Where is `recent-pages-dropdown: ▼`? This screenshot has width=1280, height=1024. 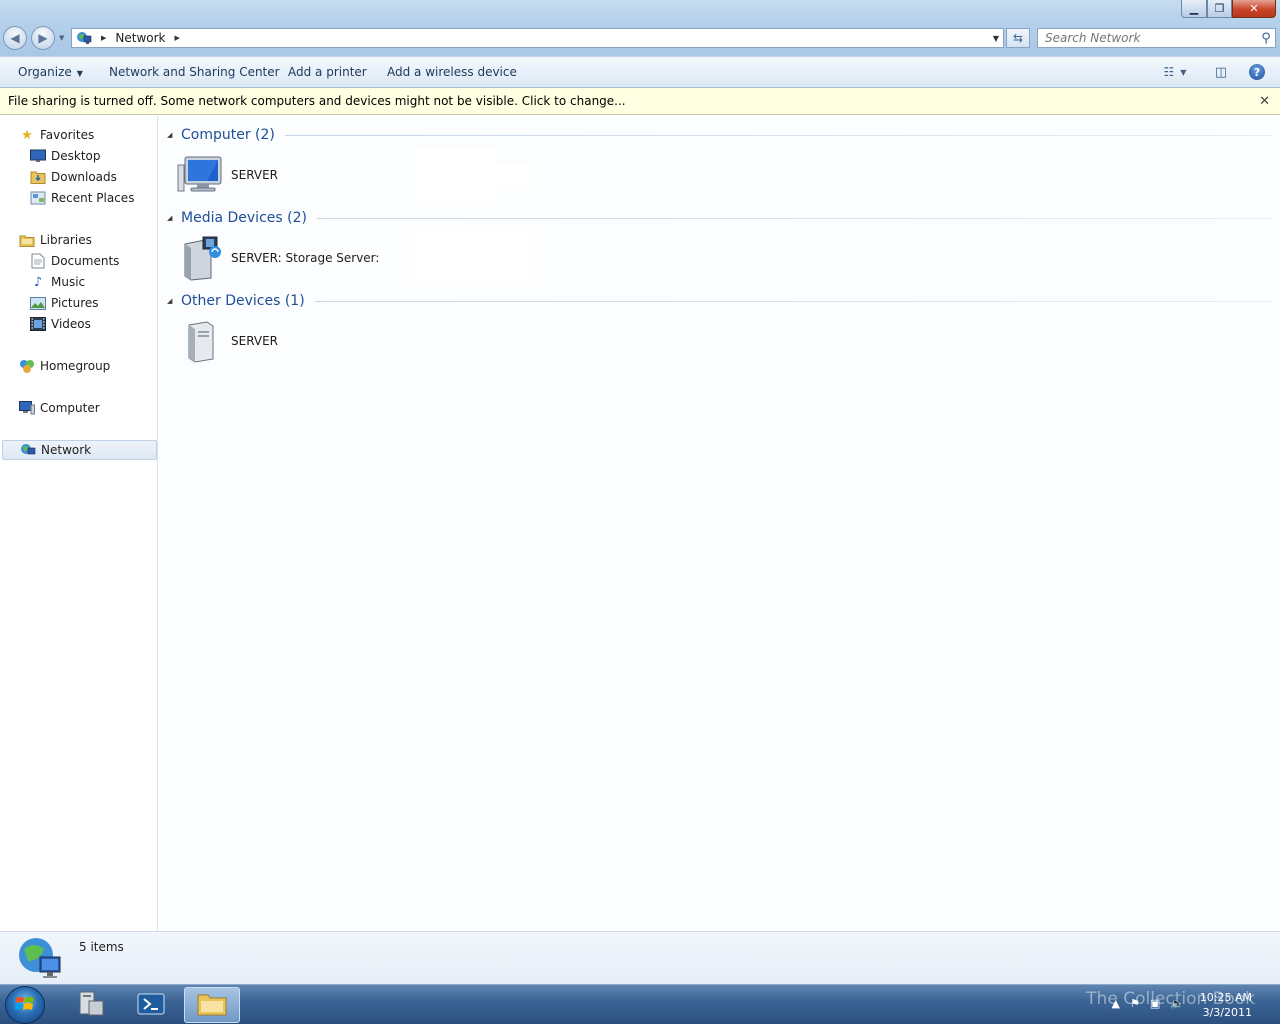
recent-pages-dropdown: ▼ is located at coordinates (61, 38).